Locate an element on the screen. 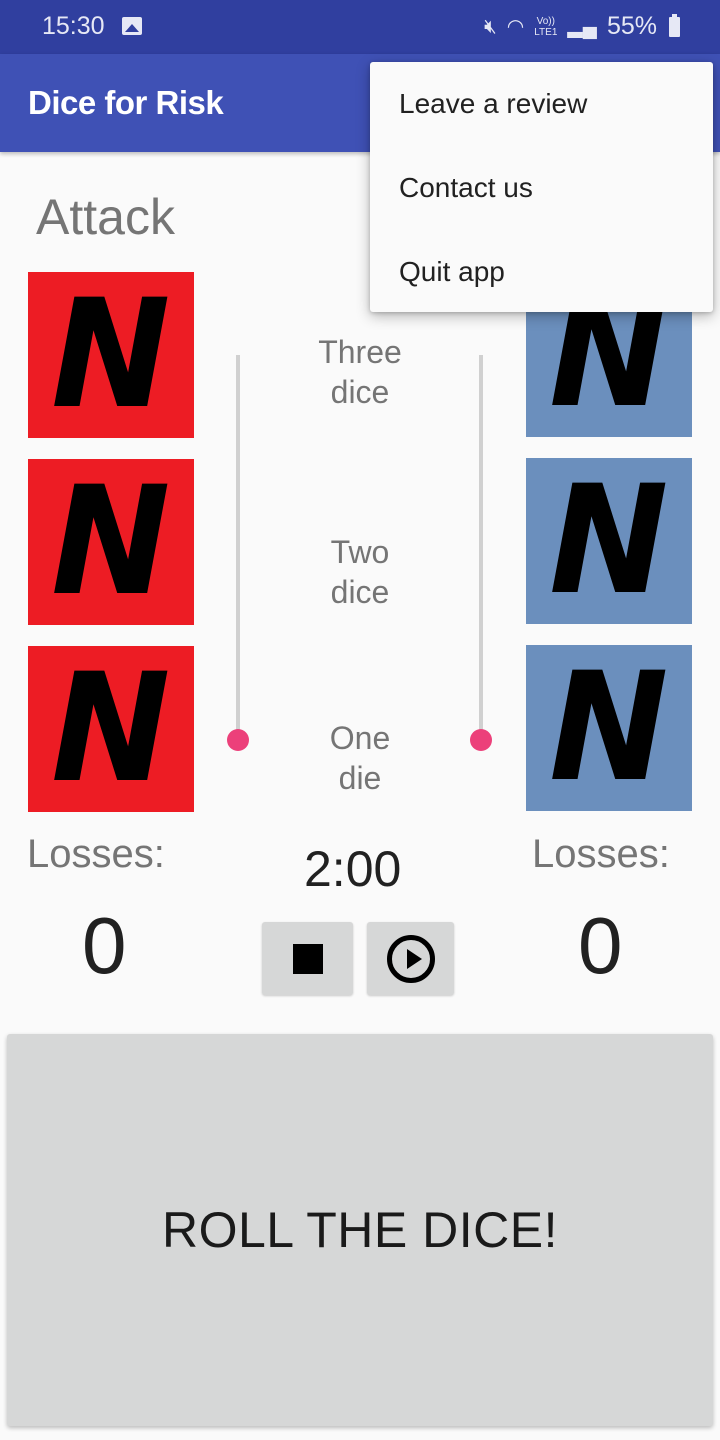 Image resolution: width=720 pixels, height=1440 pixels. defense-die-3: N is located at coordinates (609, 728).